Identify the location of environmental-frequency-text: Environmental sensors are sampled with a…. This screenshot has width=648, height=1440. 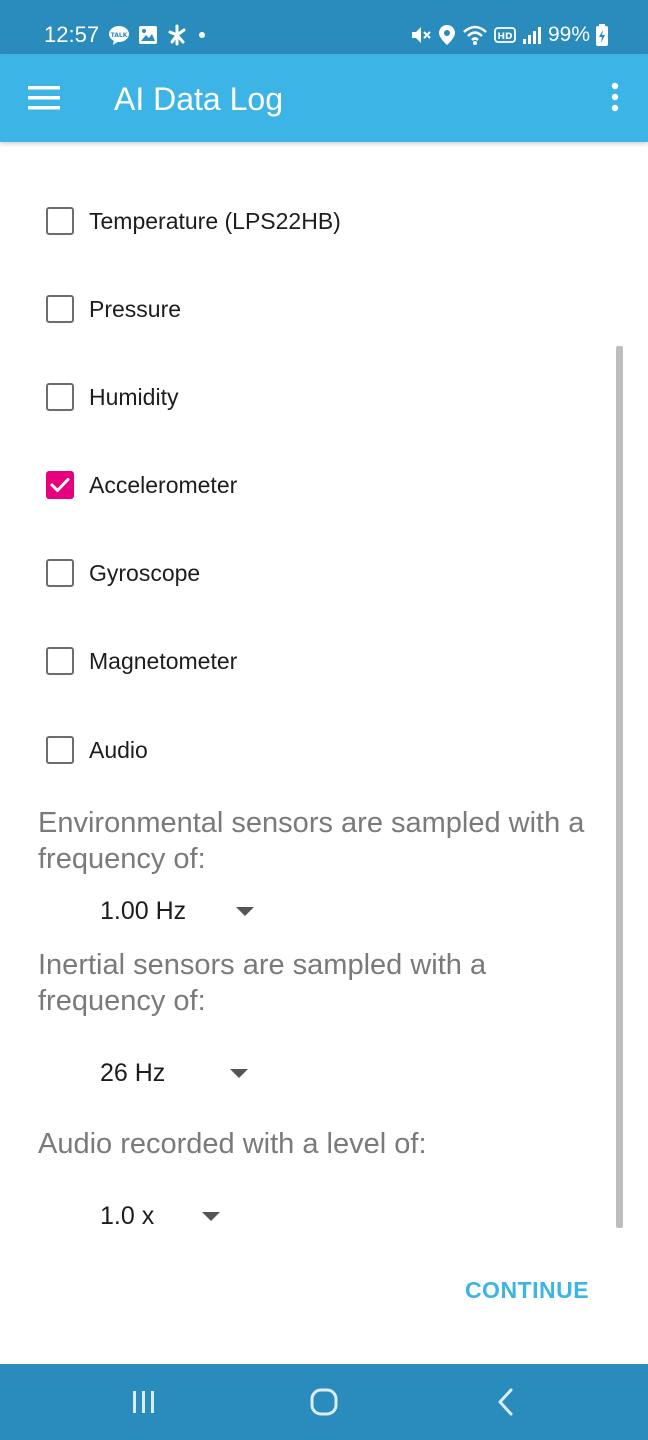
(311, 841).